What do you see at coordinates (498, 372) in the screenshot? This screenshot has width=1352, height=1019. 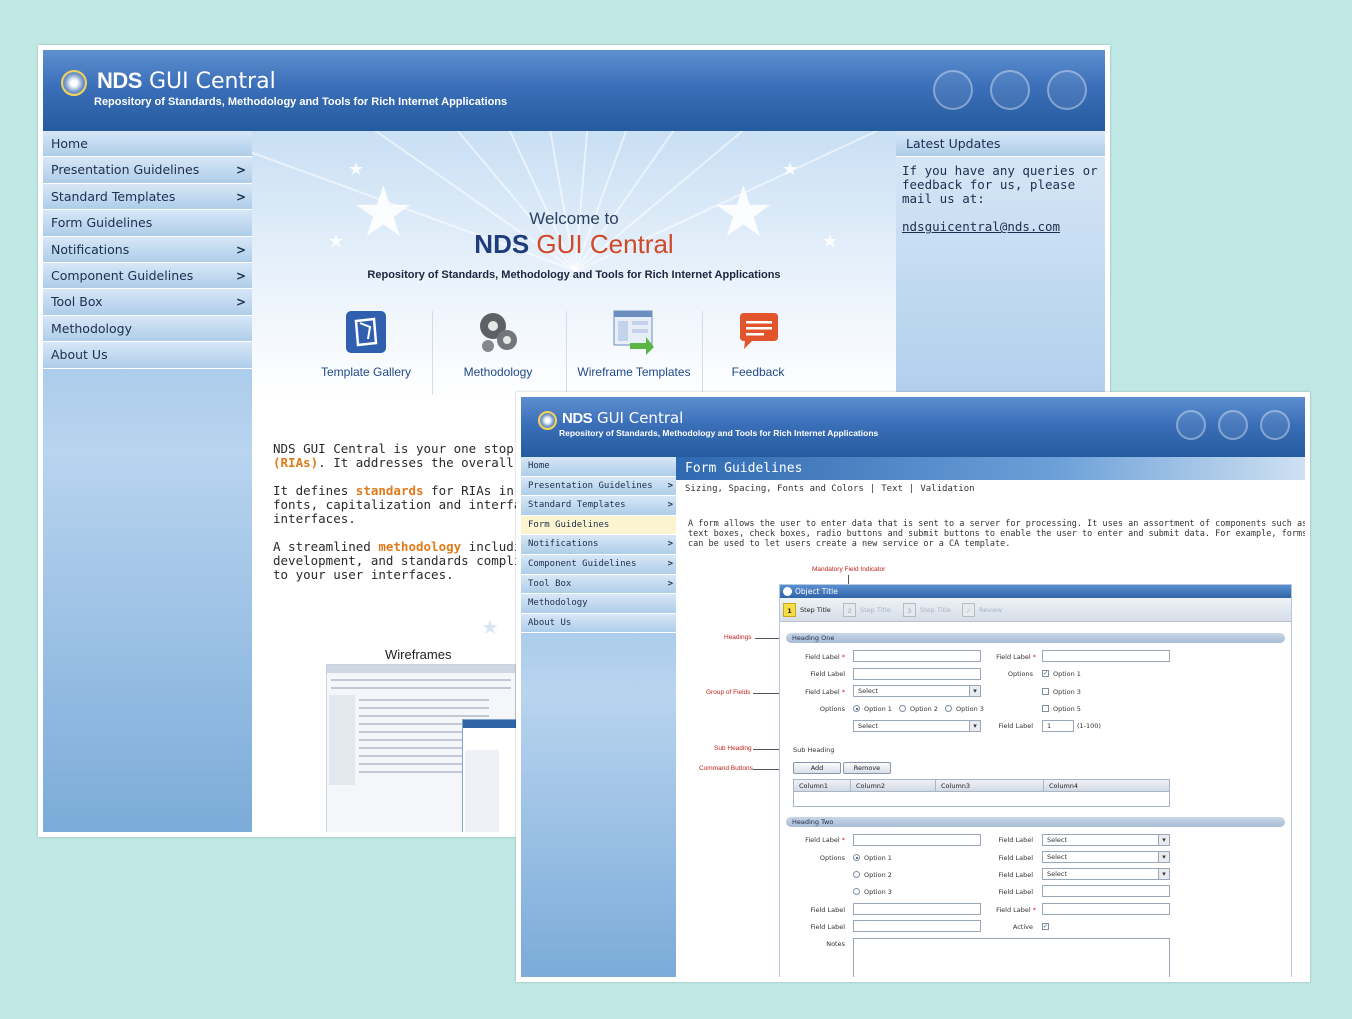 I see `tile-label: Methodology` at bounding box center [498, 372].